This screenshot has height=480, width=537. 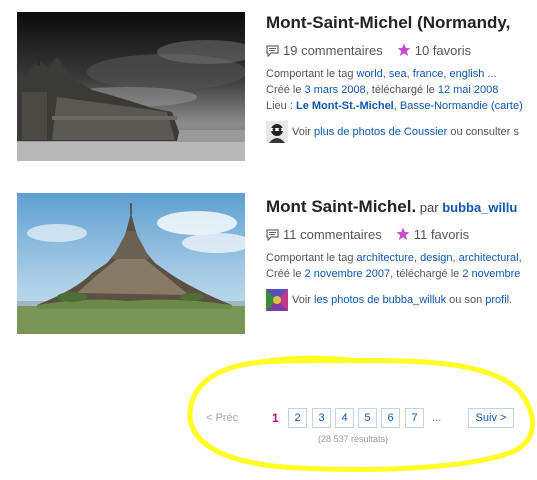 I want to click on uploaded-date-link: 2 novembre, so click(x=491, y=274).